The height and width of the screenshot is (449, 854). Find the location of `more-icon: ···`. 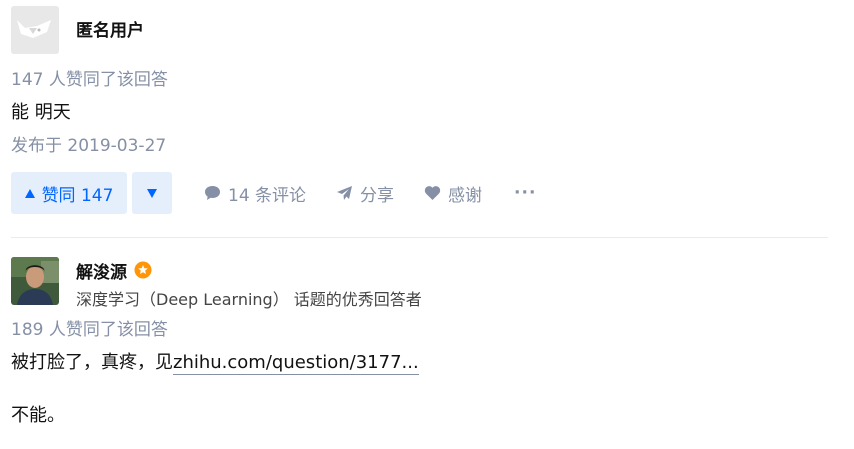

more-icon: ··· is located at coordinates (525, 193).